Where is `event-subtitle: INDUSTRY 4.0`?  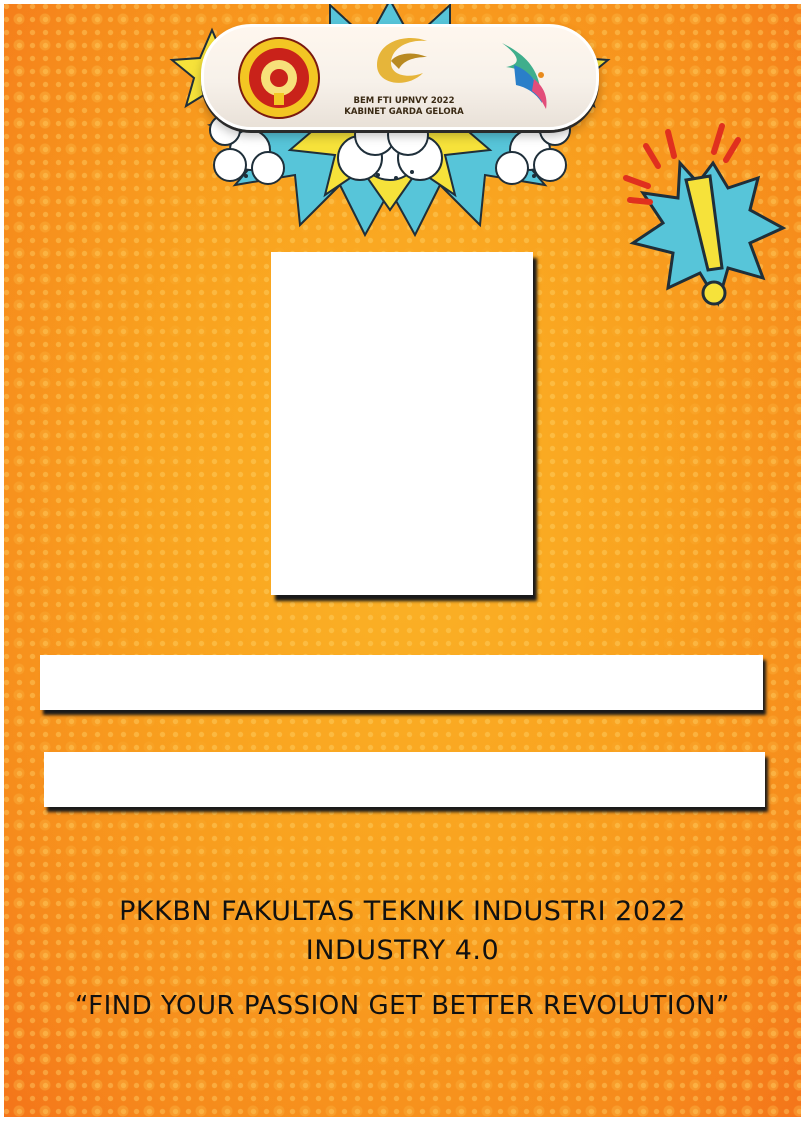
event-subtitle: INDUSTRY 4.0 is located at coordinates (402, 950).